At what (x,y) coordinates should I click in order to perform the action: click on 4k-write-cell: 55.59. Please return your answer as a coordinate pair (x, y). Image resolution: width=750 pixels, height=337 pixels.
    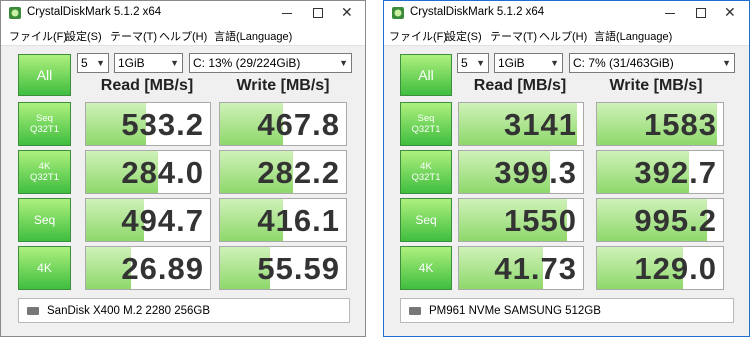
    Looking at the image, I should click on (283, 268).